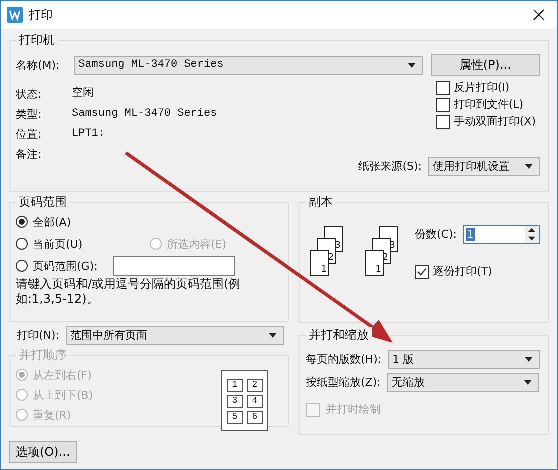 The height and width of the screenshot is (470, 558). I want to click on info-value: LPT1:, so click(89, 134).